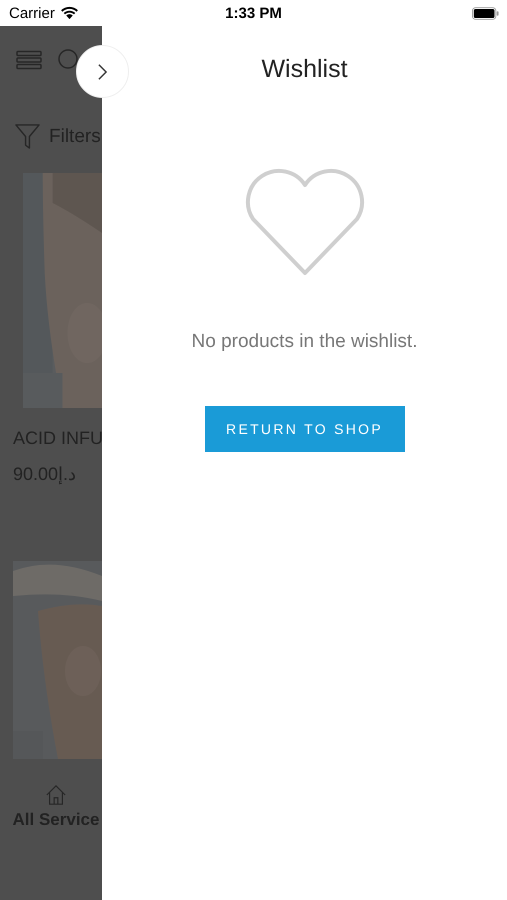 This screenshot has width=507, height=900. What do you see at coordinates (69, 13) in the screenshot?
I see `wifi-icon` at bounding box center [69, 13].